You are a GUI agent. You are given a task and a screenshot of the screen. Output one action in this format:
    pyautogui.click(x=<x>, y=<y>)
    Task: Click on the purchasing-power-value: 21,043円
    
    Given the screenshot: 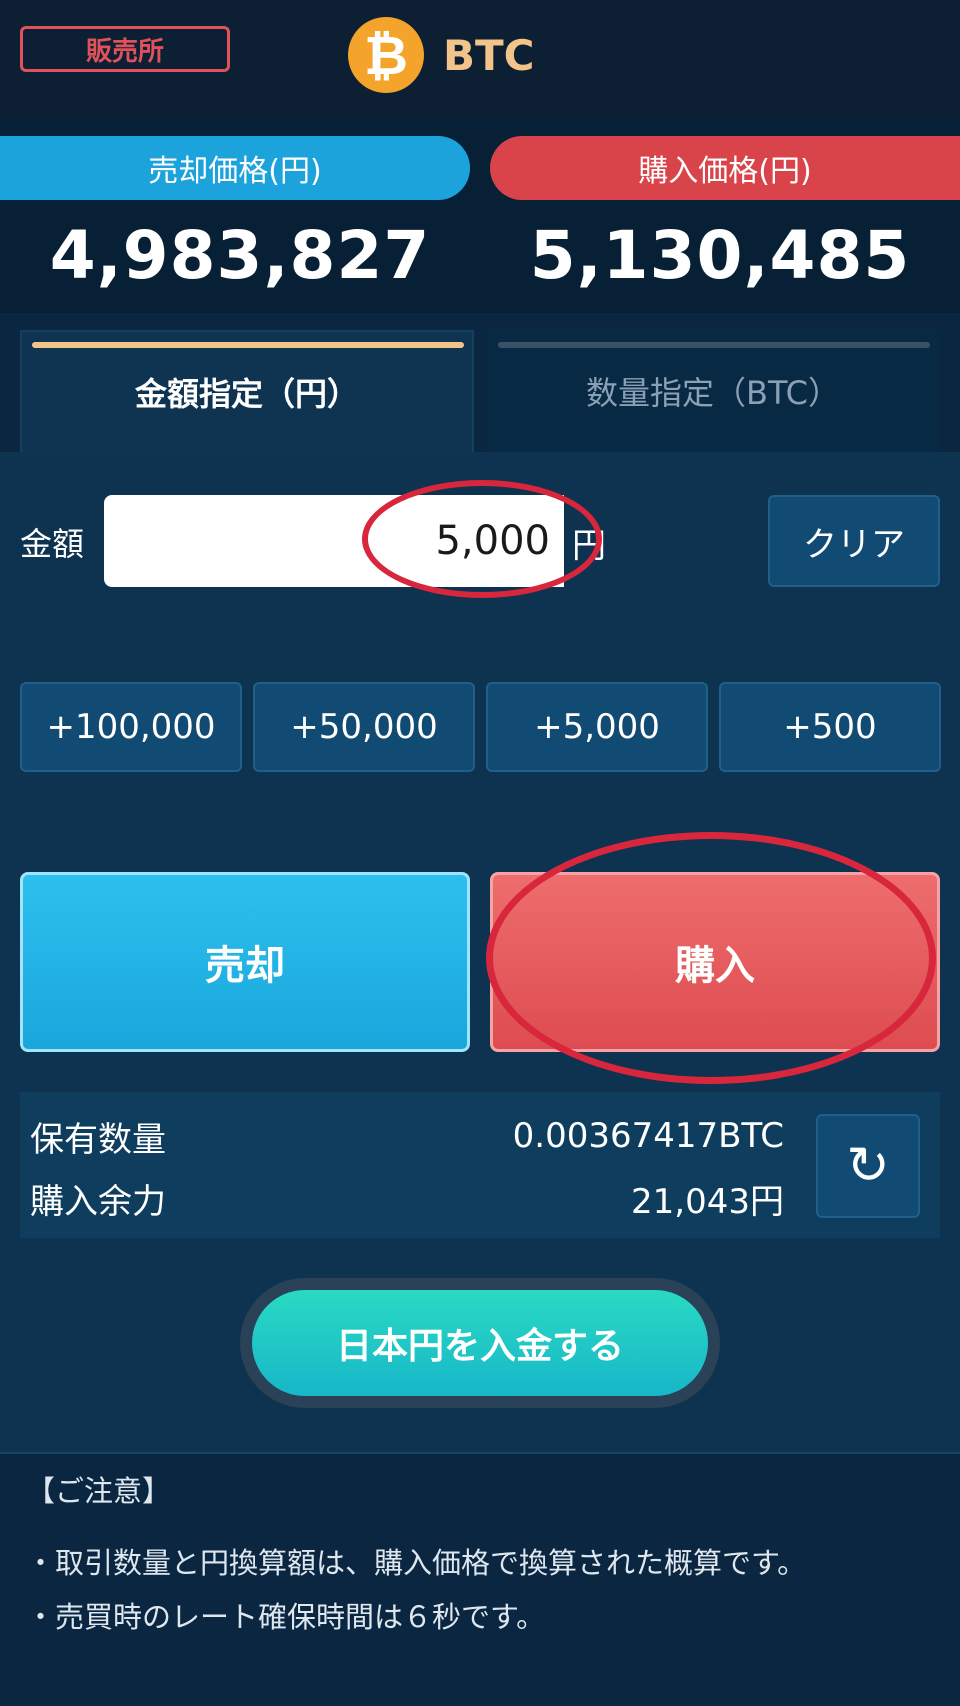 What is the action you would take?
    pyautogui.click(x=707, y=1201)
    